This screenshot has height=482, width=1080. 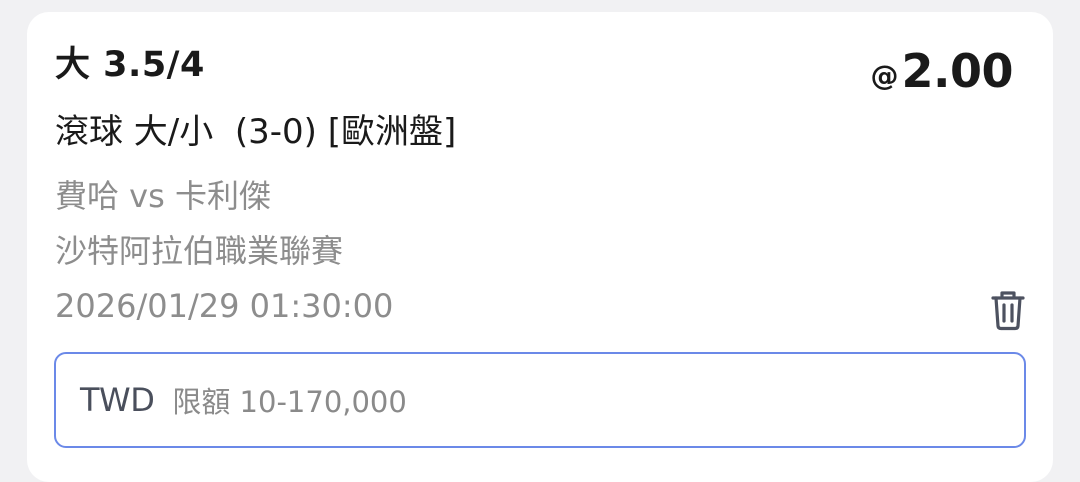 I want to click on stake-limit-placeholder: 限額 10-170,000, so click(x=289, y=402).